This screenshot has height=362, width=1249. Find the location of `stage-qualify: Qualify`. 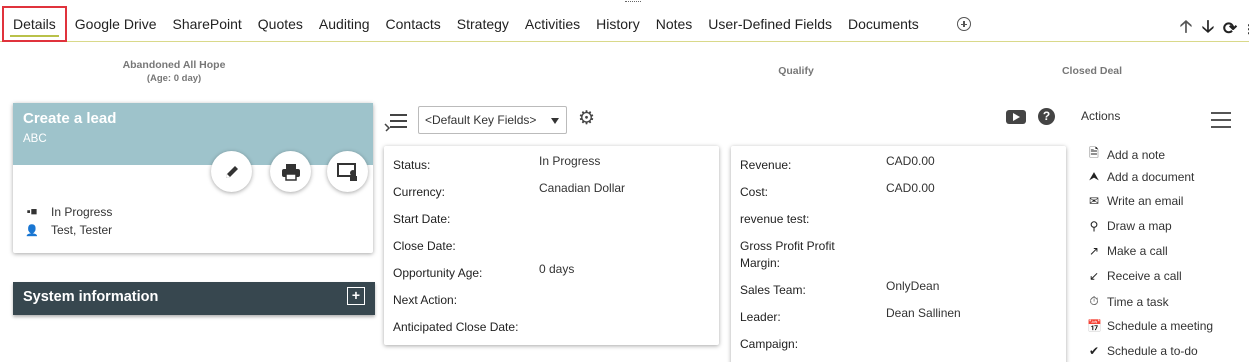

stage-qualify: Qualify is located at coordinates (796, 71).